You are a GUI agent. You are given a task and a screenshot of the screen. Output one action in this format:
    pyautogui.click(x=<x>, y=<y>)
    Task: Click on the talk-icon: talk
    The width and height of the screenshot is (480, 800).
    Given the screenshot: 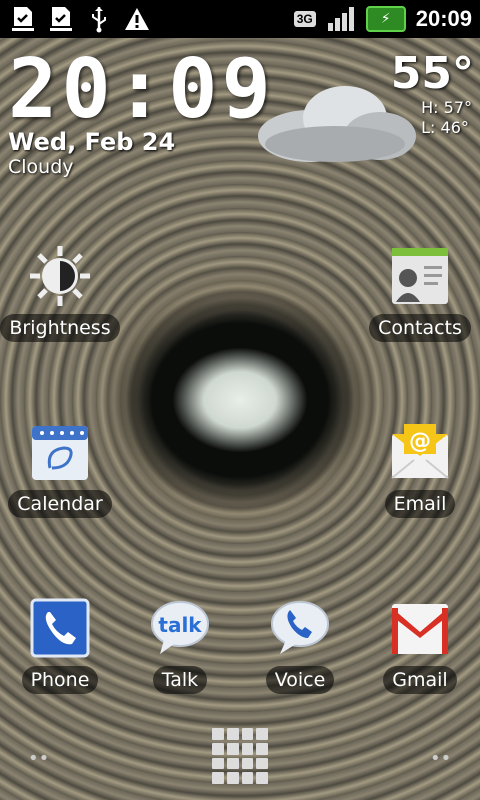 What is the action you would take?
    pyautogui.click(x=180, y=628)
    